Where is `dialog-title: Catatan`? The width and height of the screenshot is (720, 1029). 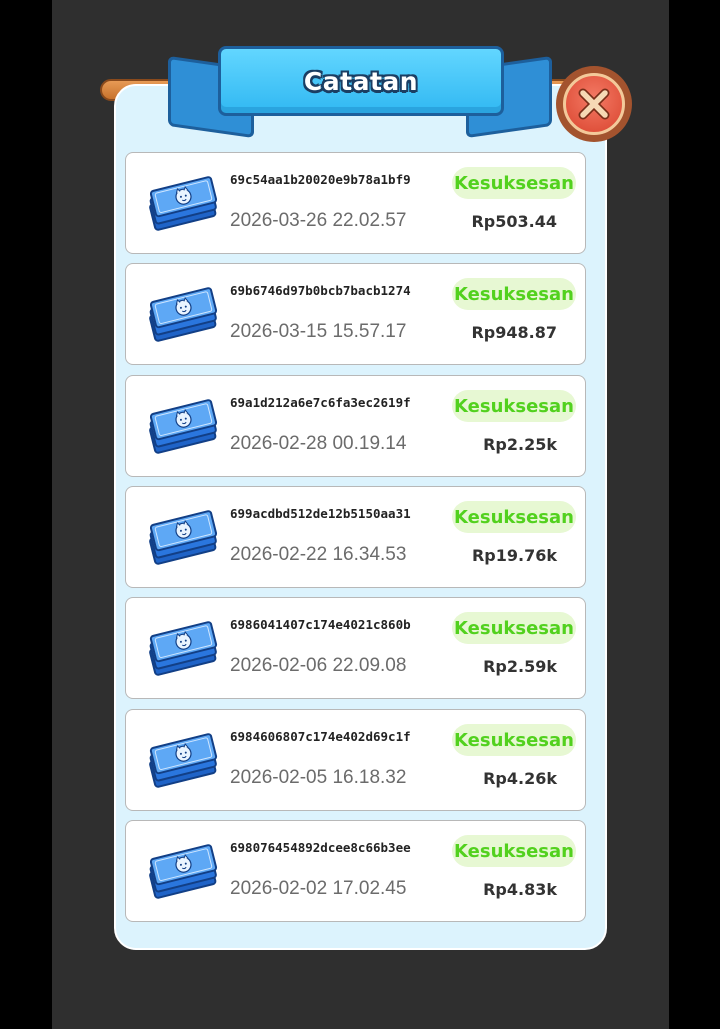 dialog-title: Catatan is located at coordinates (361, 81).